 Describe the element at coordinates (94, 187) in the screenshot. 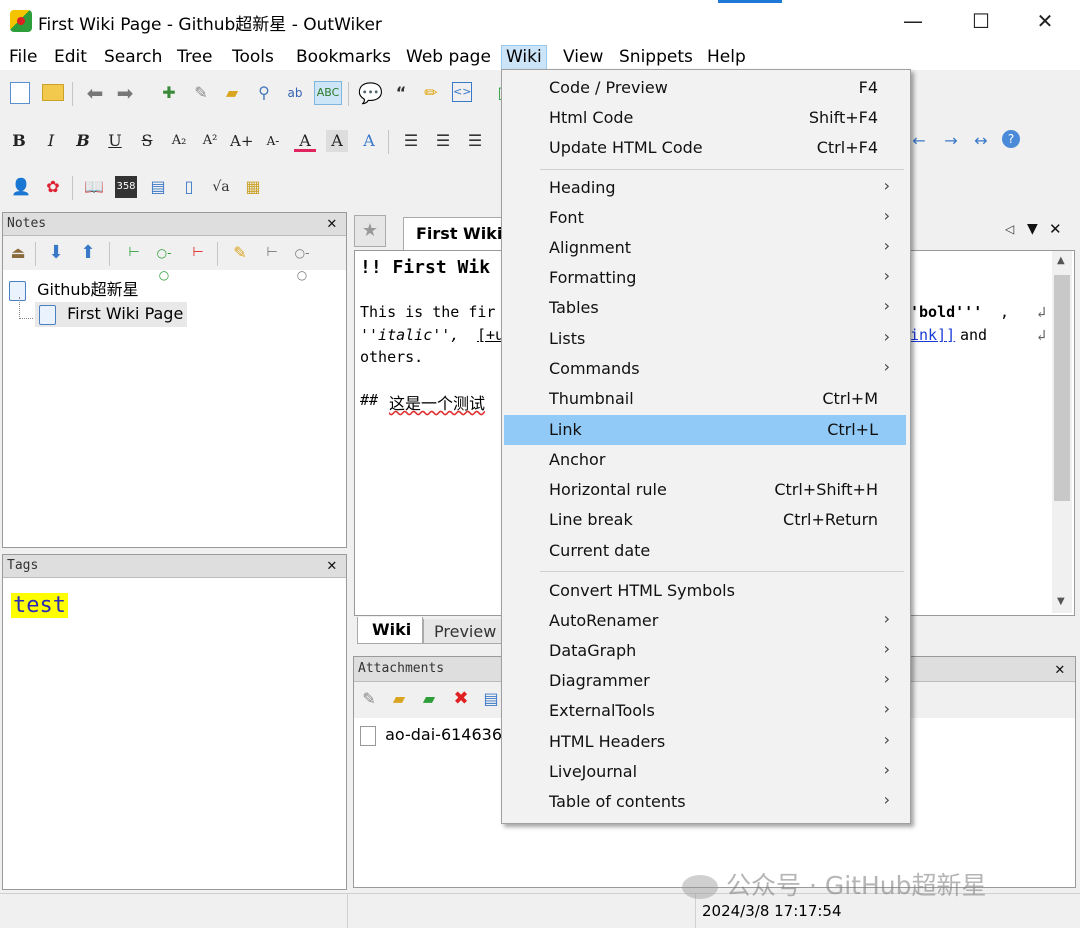

I see `book-icon: 📖` at that location.